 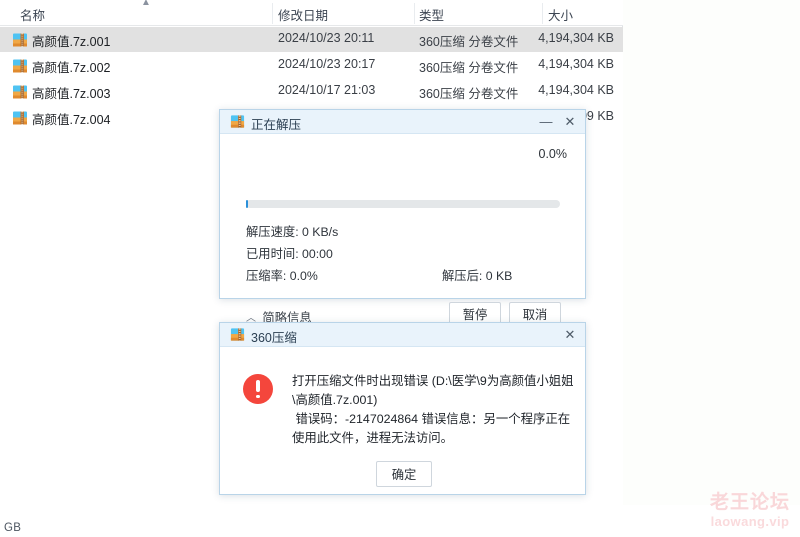 What do you see at coordinates (289, 254) in the screenshot?
I see `elapsed-time-label: 已用时间: 00:00` at bounding box center [289, 254].